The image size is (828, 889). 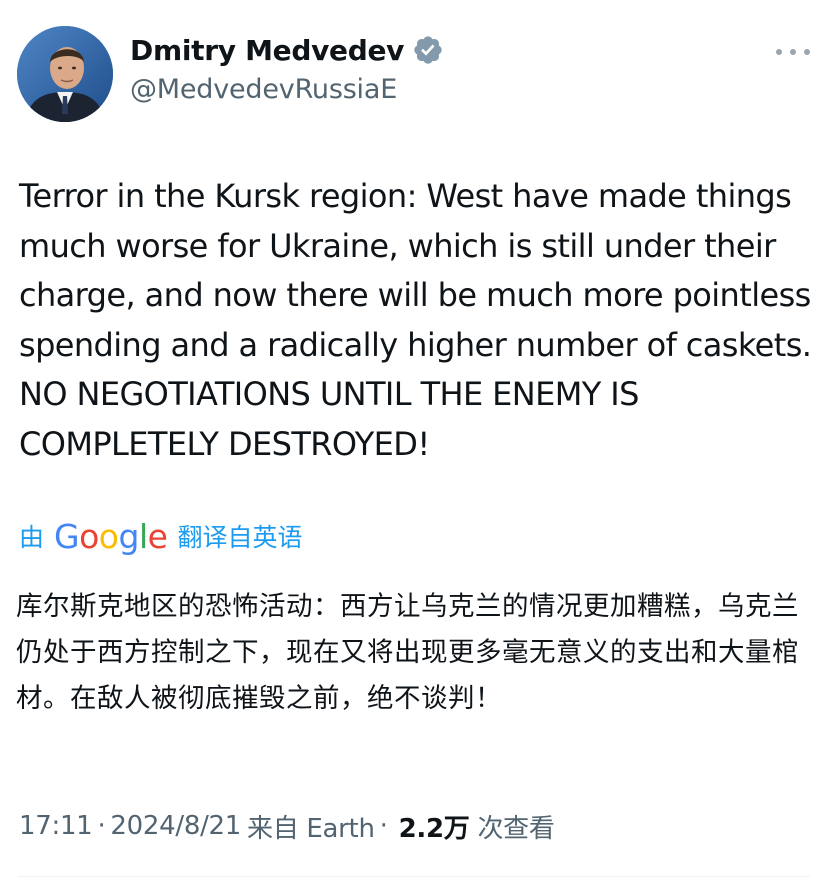 I want to click on tweet-meta: 17:11 · 2024/8/21 来自 Earth · 2.2万 次查看, so click(x=287, y=826).